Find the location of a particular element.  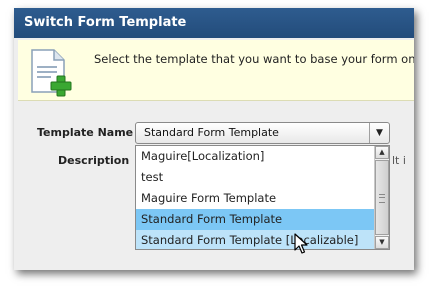

dropdown-option-selected: Standard Form Template is located at coordinates (255, 219).